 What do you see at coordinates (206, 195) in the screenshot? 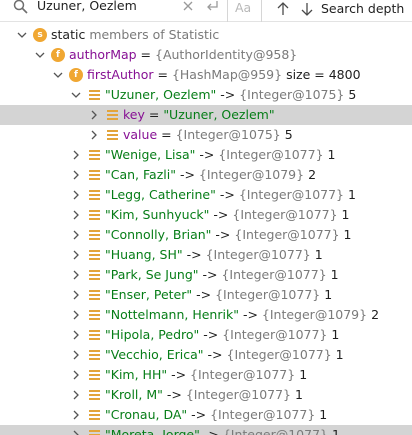
I see `table-row: "Legg, Catherine" -> {Integer@1077} 1` at bounding box center [206, 195].